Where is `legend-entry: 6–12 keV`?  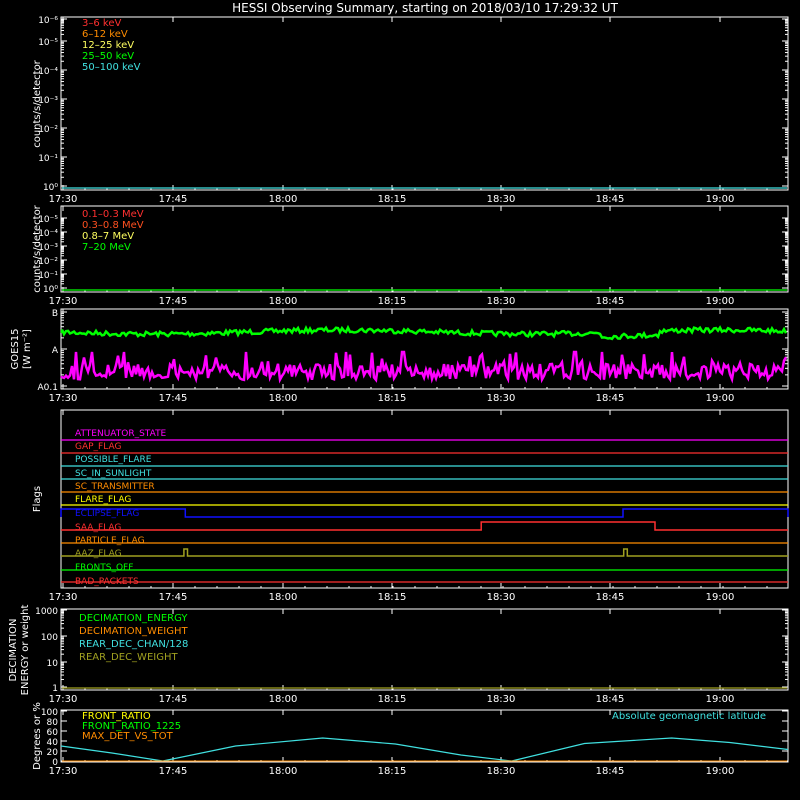
legend-entry: 6–12 keV is located at coordinates (105, 34).